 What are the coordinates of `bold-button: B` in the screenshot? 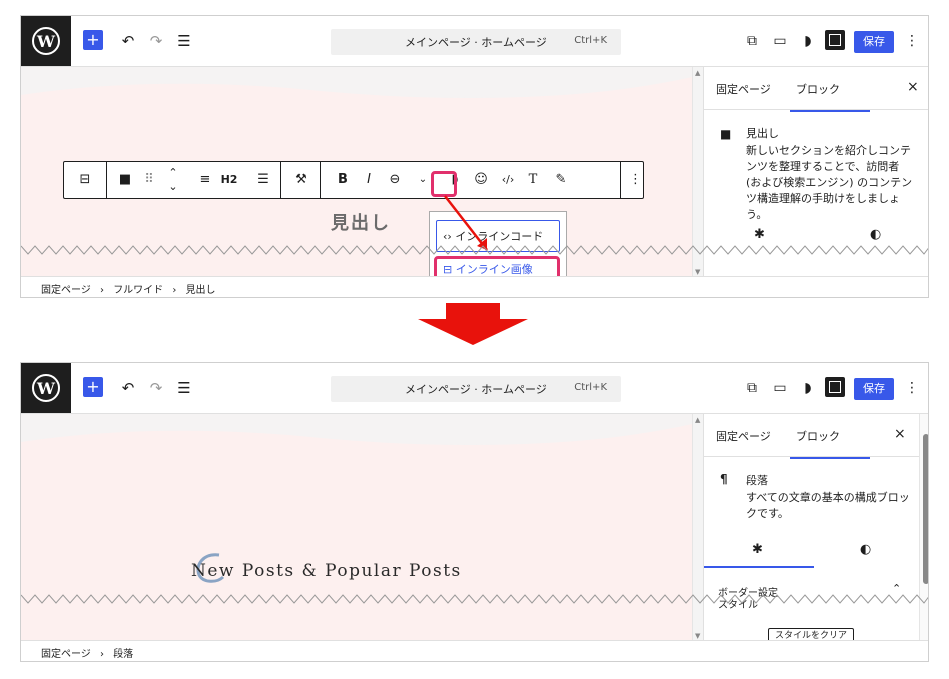 It's located at (343, 180).